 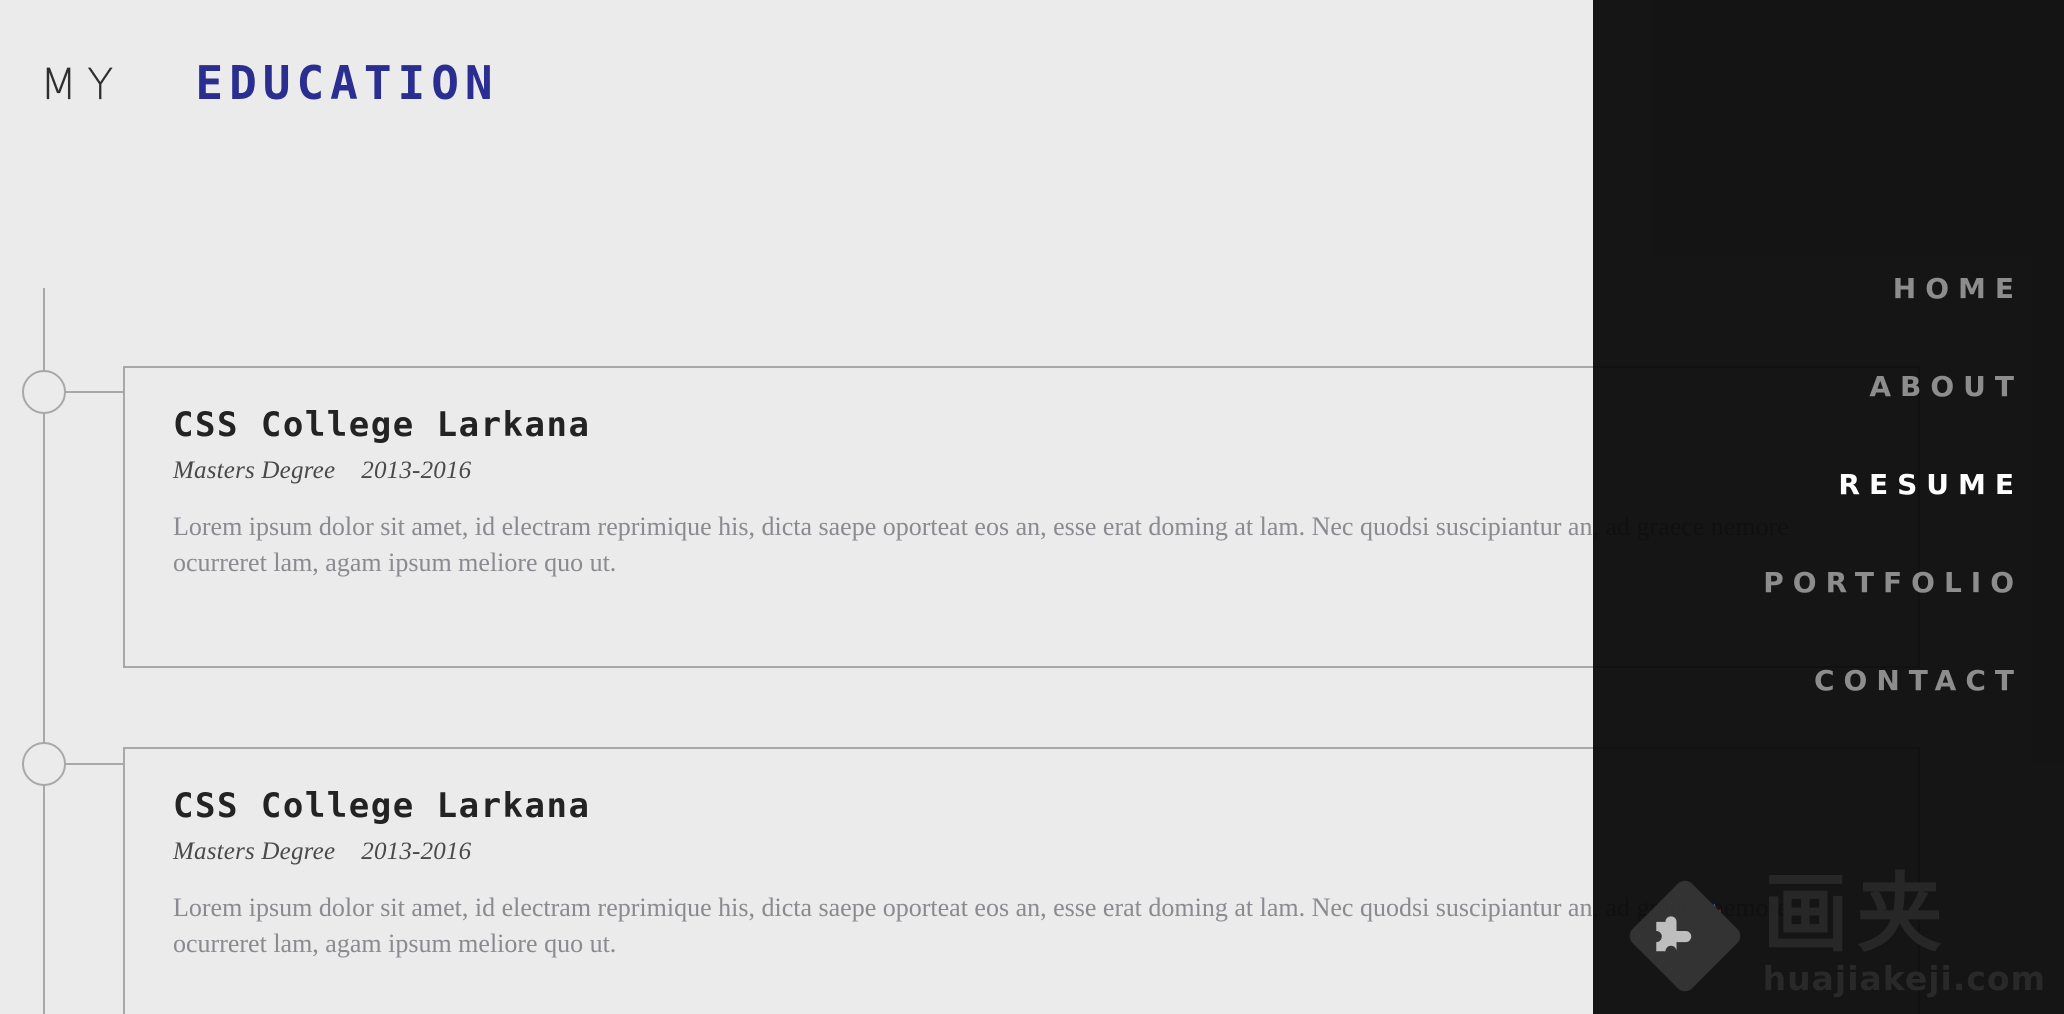 I want to click on page-title-prefix: MY, so click(x=82, y=85).